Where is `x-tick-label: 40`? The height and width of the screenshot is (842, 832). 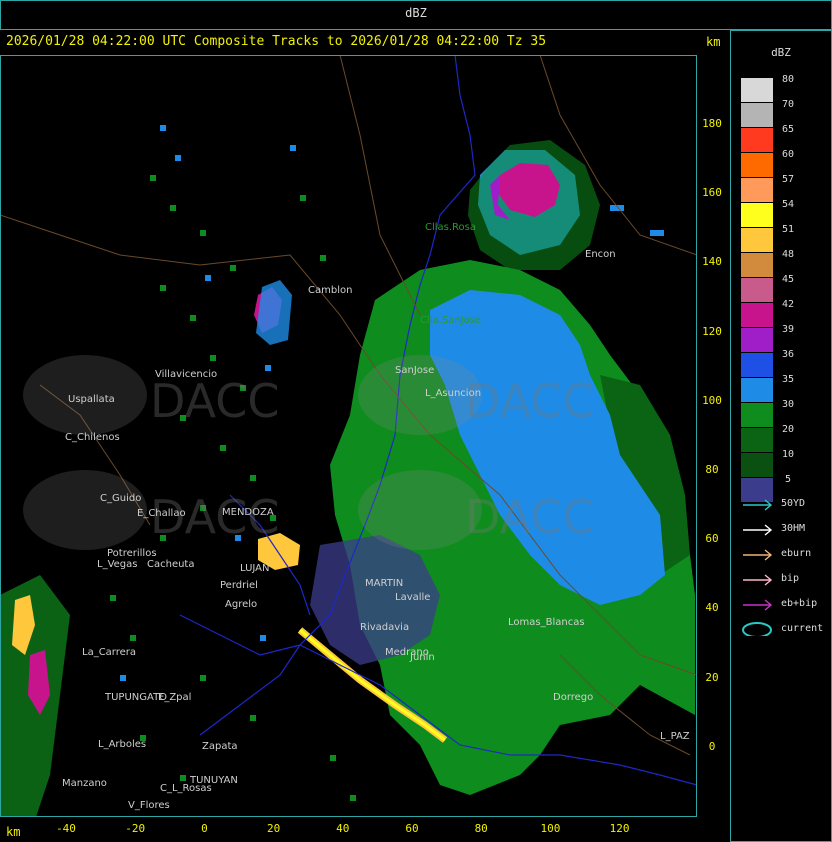
x-tick-label: 40 is located at coordinates (343, 828).